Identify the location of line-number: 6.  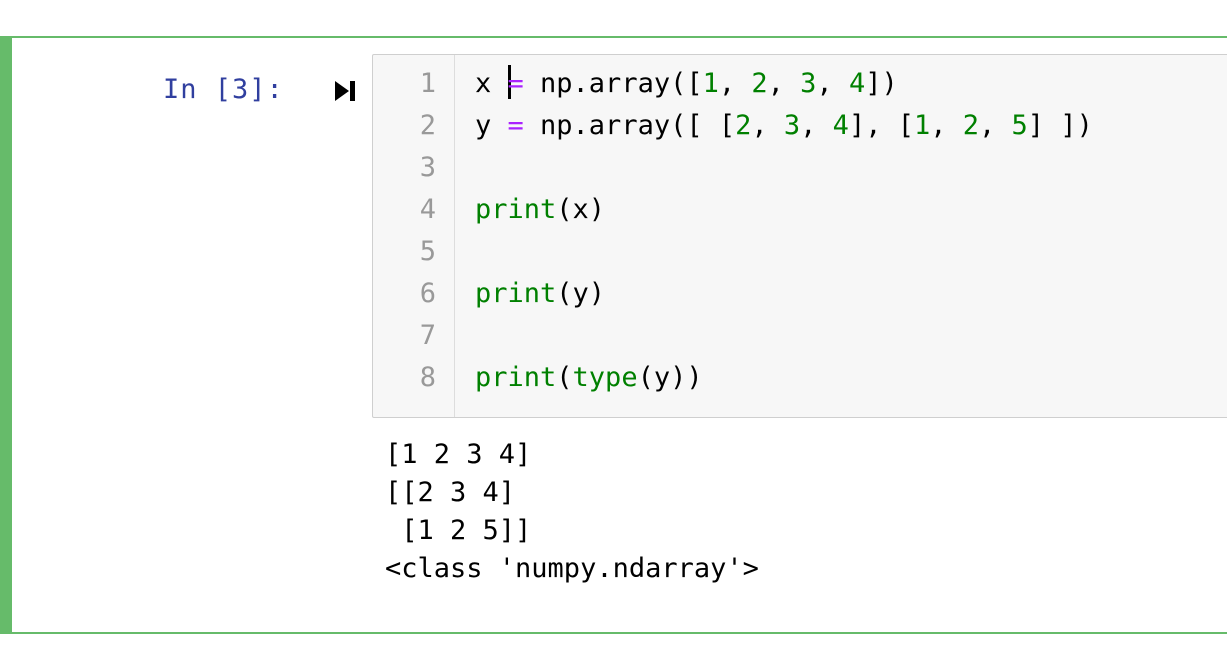
(427, 293).